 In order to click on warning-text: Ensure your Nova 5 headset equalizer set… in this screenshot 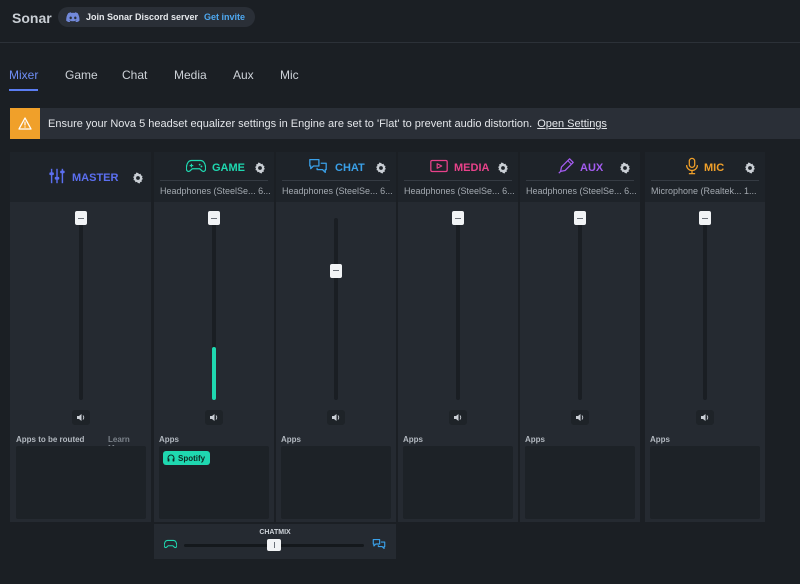, I will do `click(290, 123)`.